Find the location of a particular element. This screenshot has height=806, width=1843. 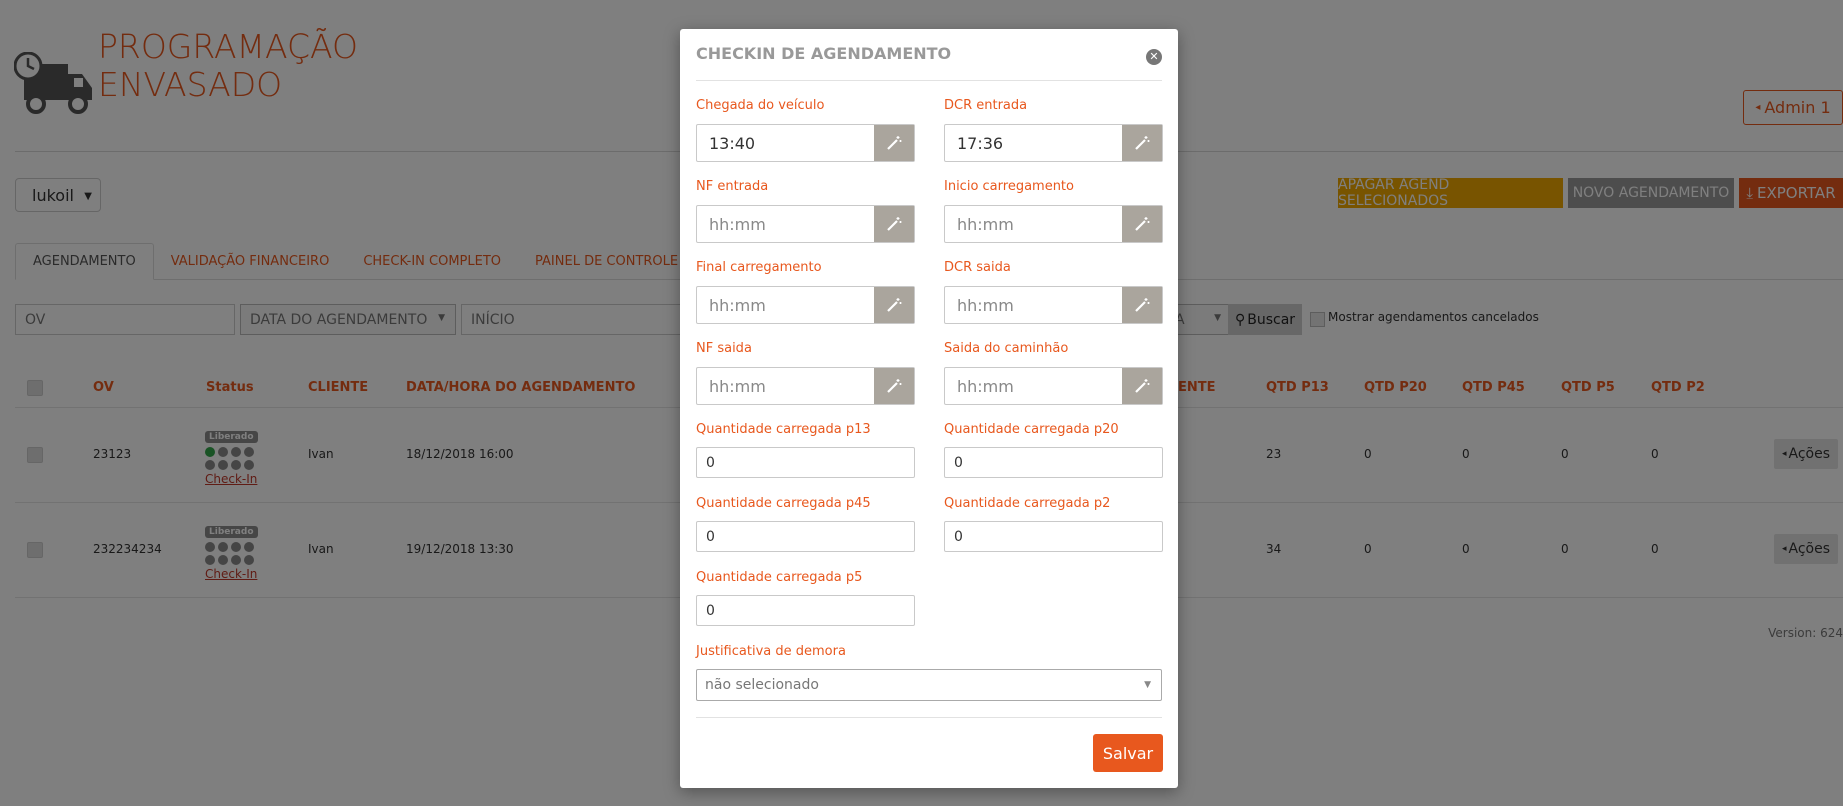

modal-footer-divider is located at coordinates (929, 717).